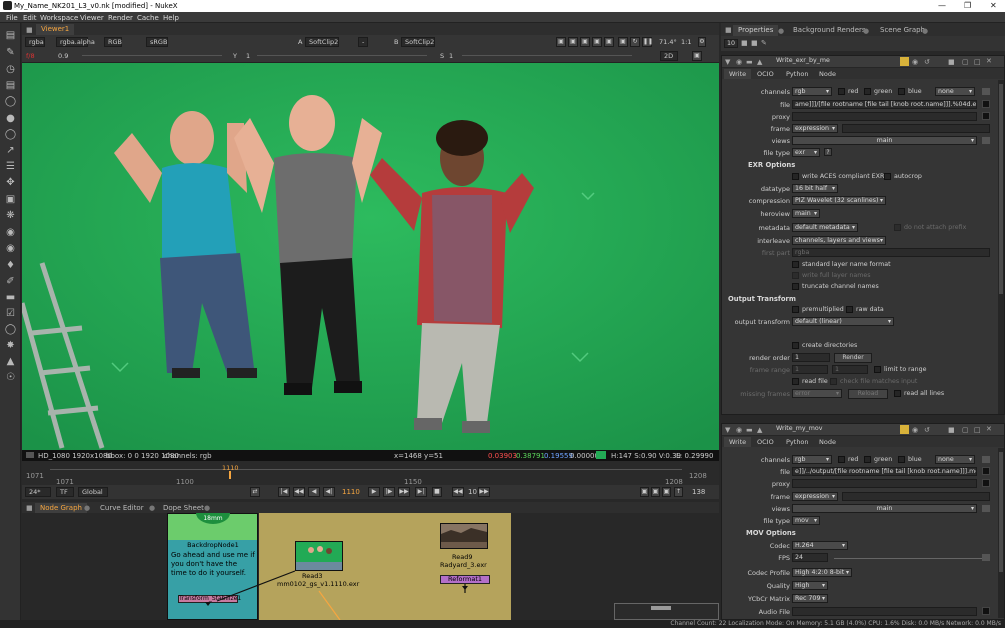  I want to click on scroll-thumb, so click(1001, 512).